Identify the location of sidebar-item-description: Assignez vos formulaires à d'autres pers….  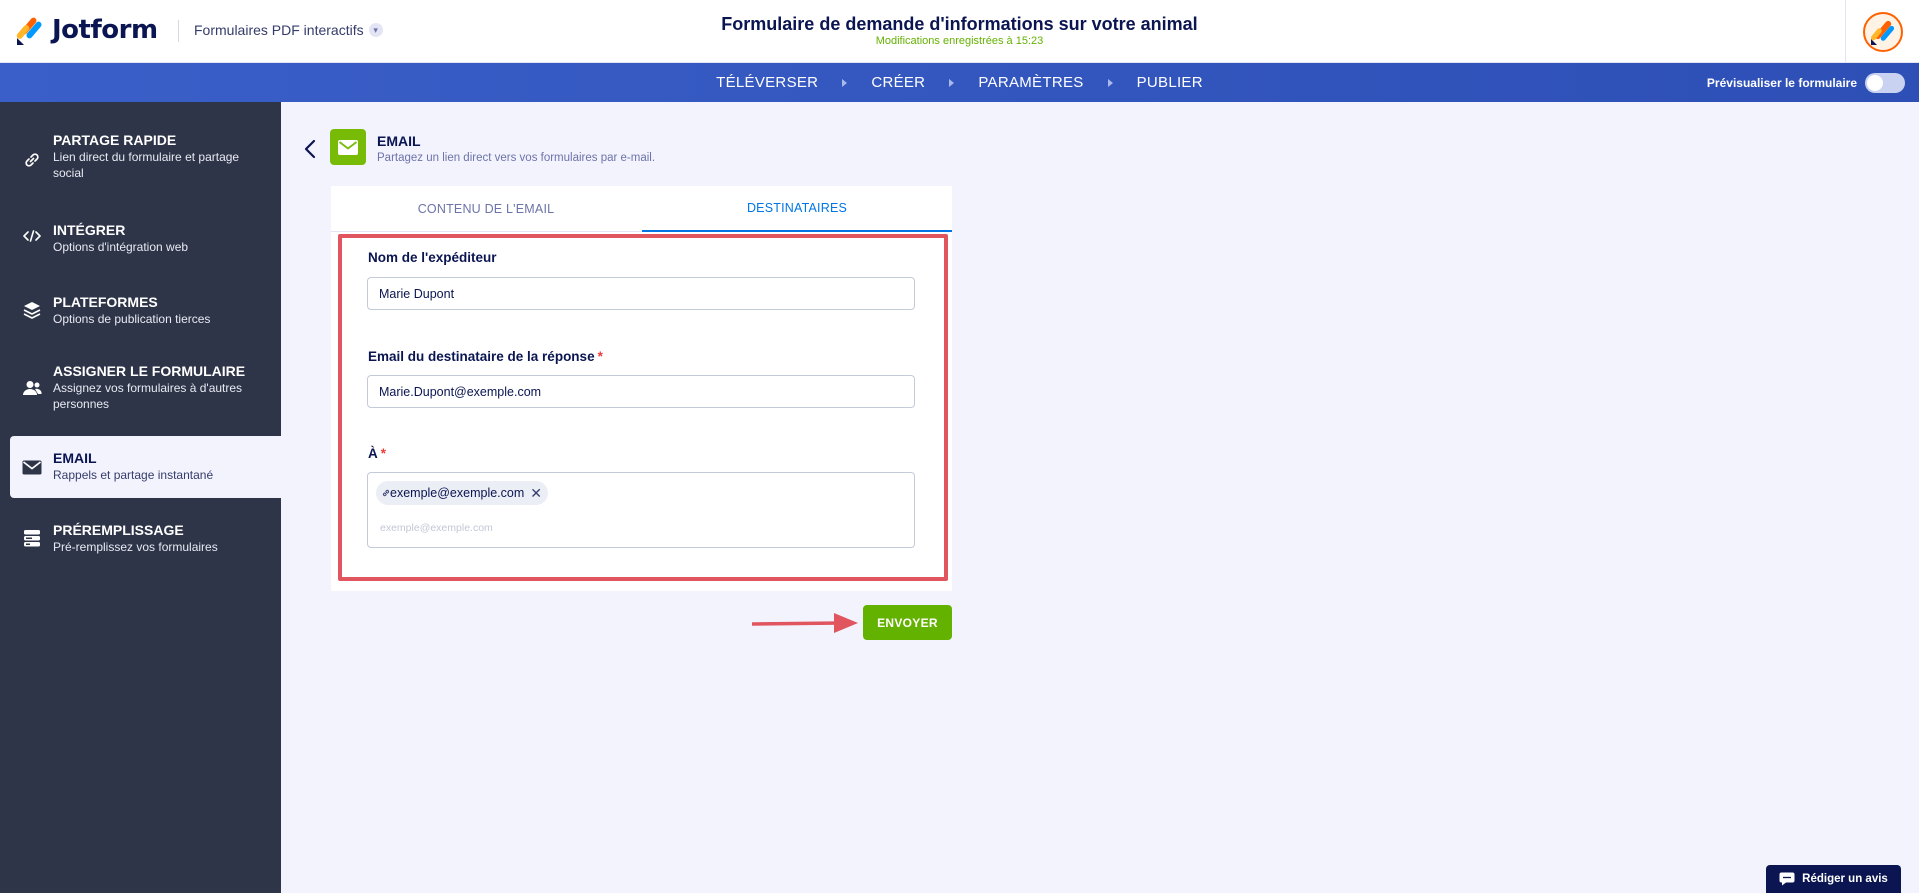
(148, 396).